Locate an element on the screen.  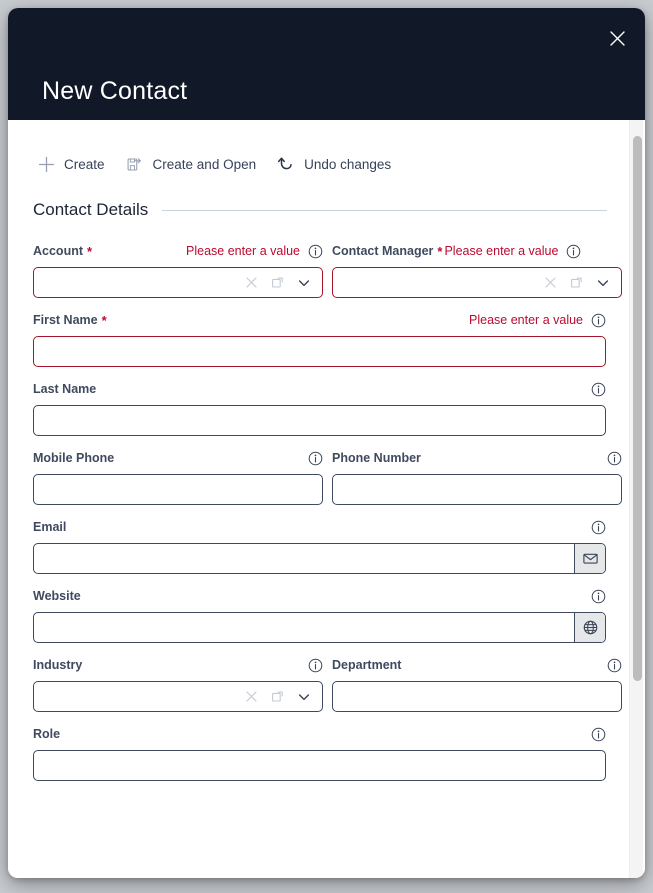
account-input is located at coordinates (139, 282).